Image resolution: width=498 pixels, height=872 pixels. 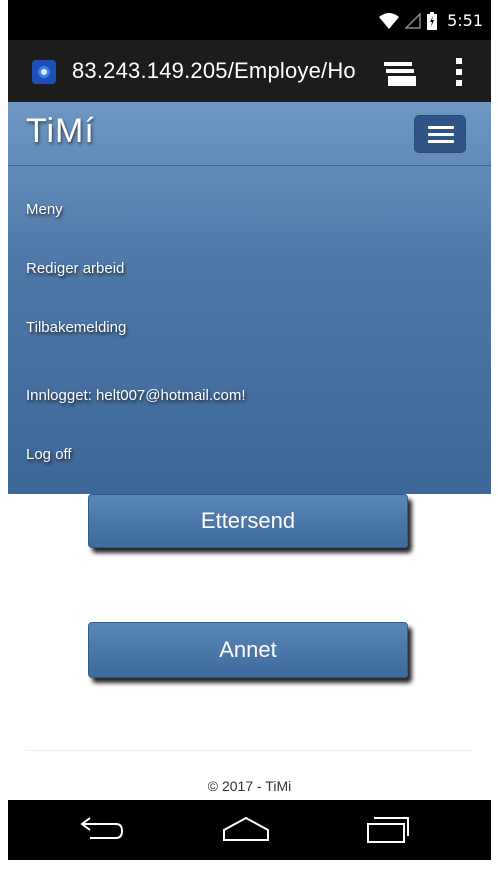 What do you see at coordinates (249, 750) in the screenshot?
I see `footer-divider` at bounding box center [249, 750].